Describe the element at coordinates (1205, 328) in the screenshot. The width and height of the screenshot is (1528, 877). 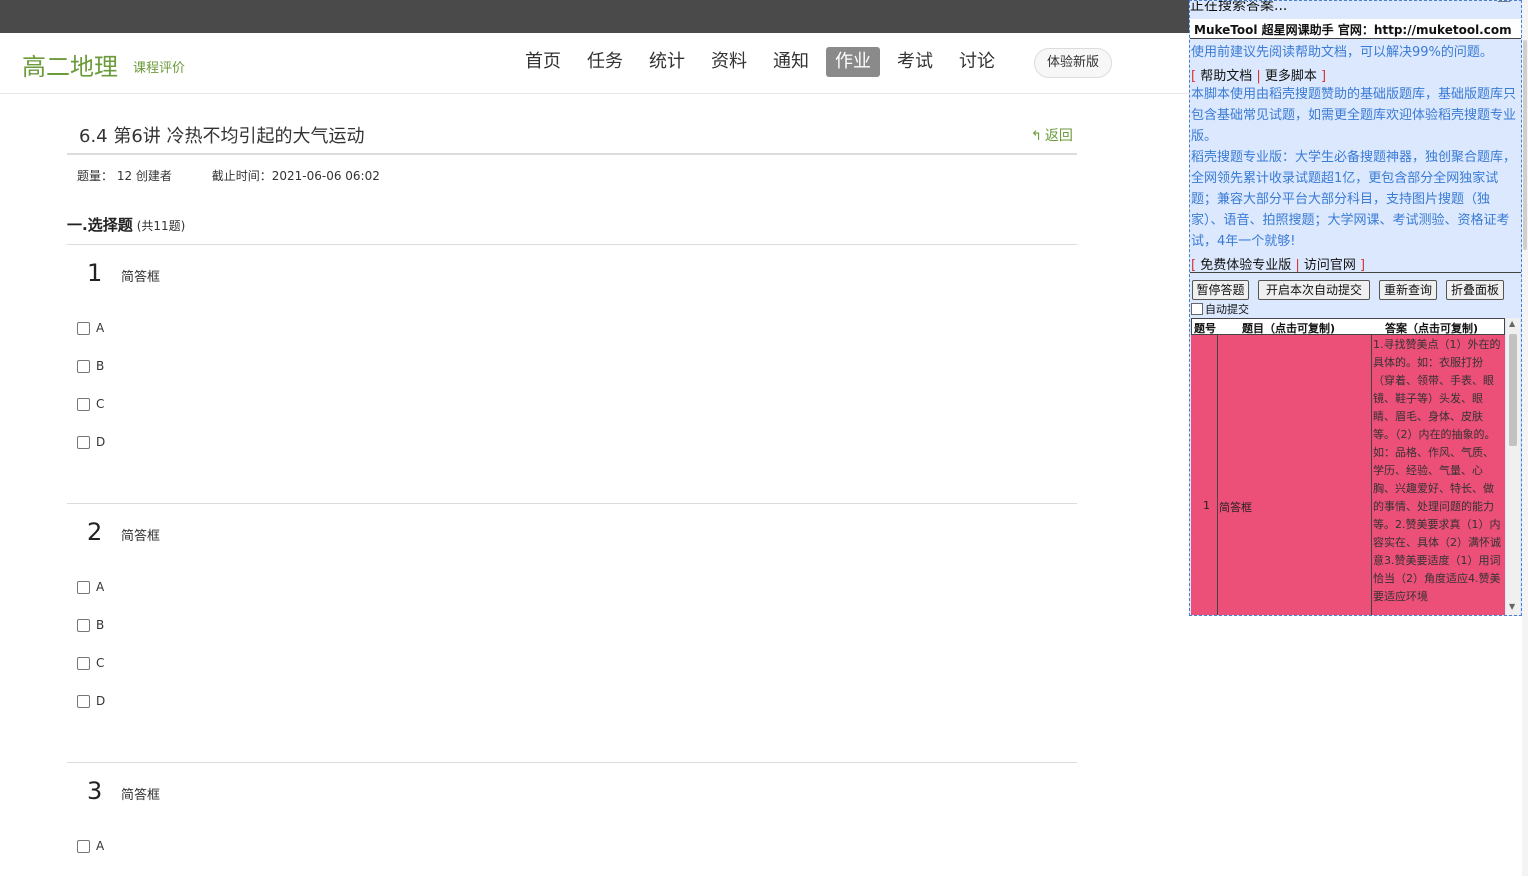
I see `col-header-num: 题号` at that location.